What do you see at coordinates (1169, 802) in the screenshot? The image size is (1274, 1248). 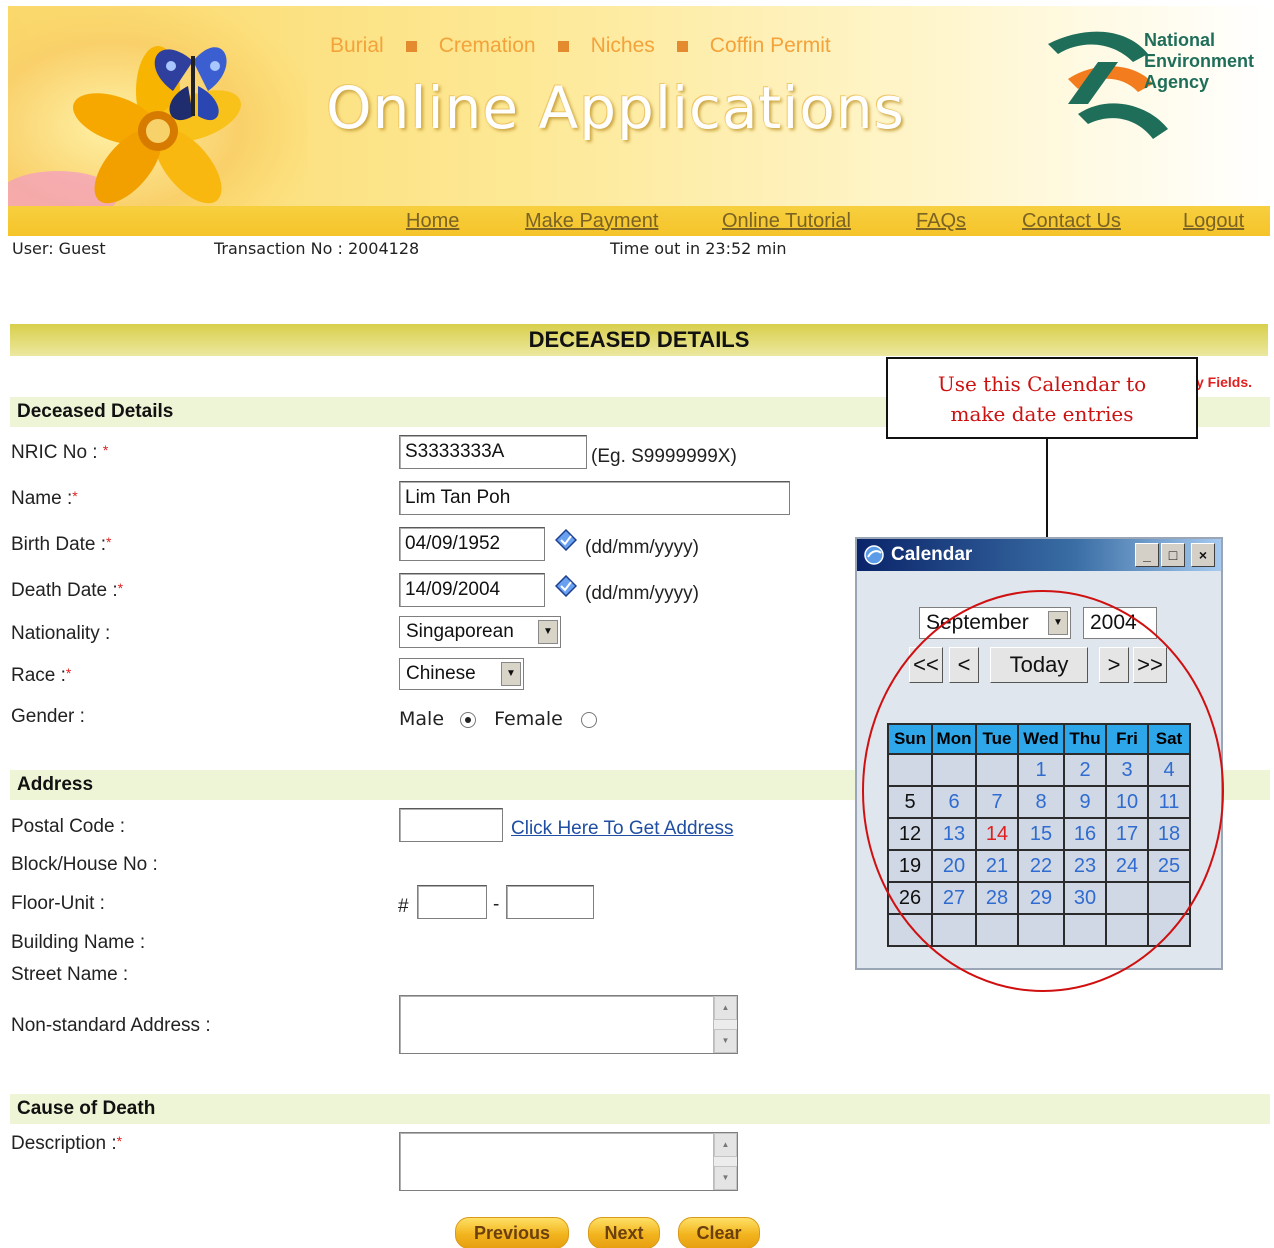 I see `calendar-day-11: 11` at bounding box center [1169, 802].